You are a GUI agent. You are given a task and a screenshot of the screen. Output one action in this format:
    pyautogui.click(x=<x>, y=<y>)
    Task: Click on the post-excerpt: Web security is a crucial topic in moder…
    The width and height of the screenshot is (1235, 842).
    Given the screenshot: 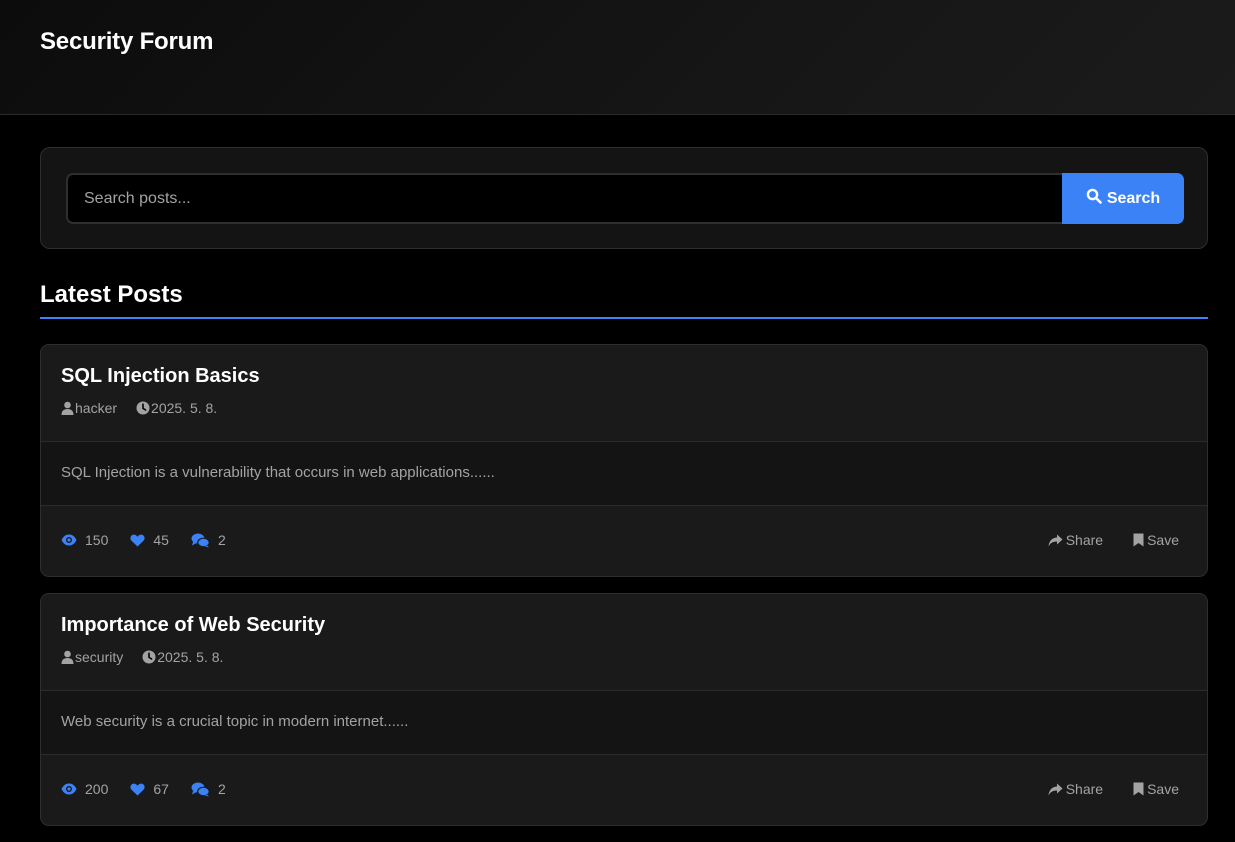 What is the action you would take?
    pyautogui.click(x=234, y=721)
    